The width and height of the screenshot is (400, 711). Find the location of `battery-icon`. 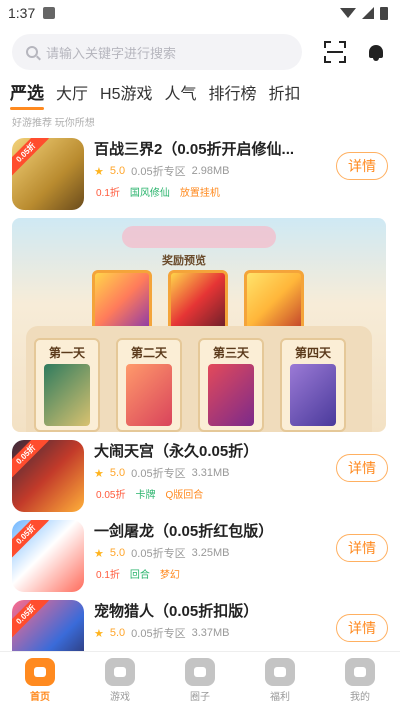

battery-icon is located at coordinates (384, 13).